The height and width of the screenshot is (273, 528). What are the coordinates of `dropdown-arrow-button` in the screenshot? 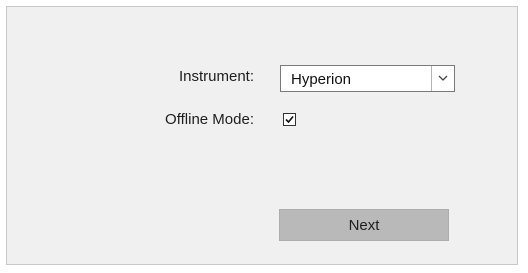 It's located at (442, 78).